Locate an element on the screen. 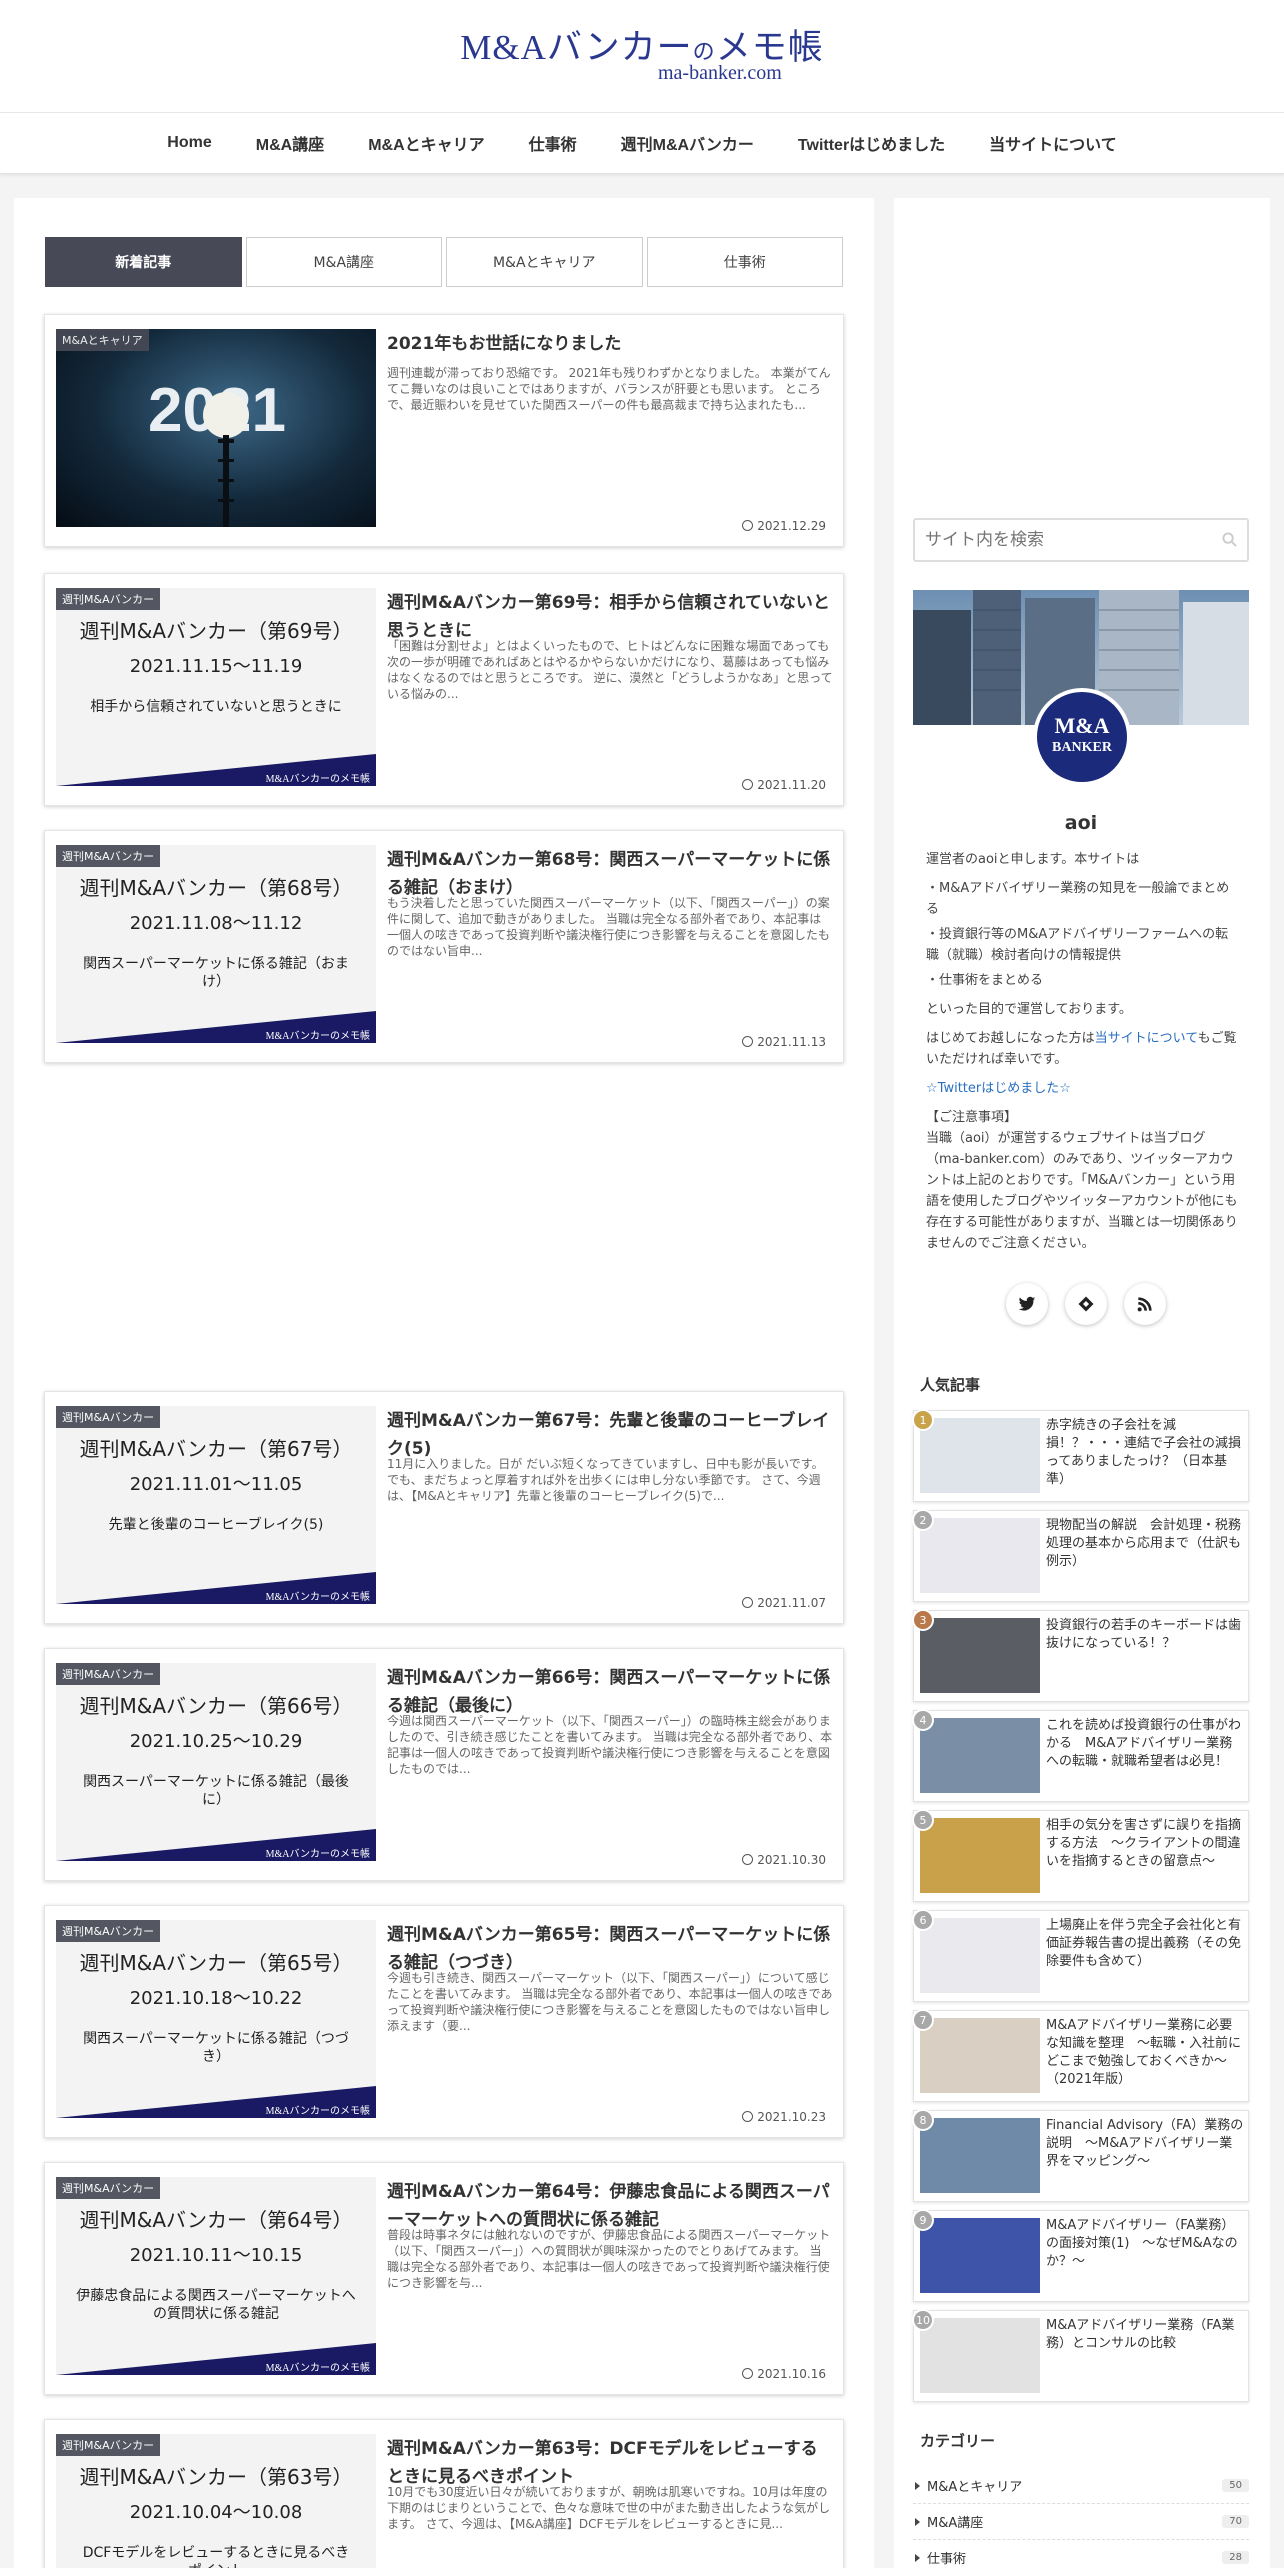  category-item: M&Aとキャリア 50 is located at coordinates (1081, 2486).